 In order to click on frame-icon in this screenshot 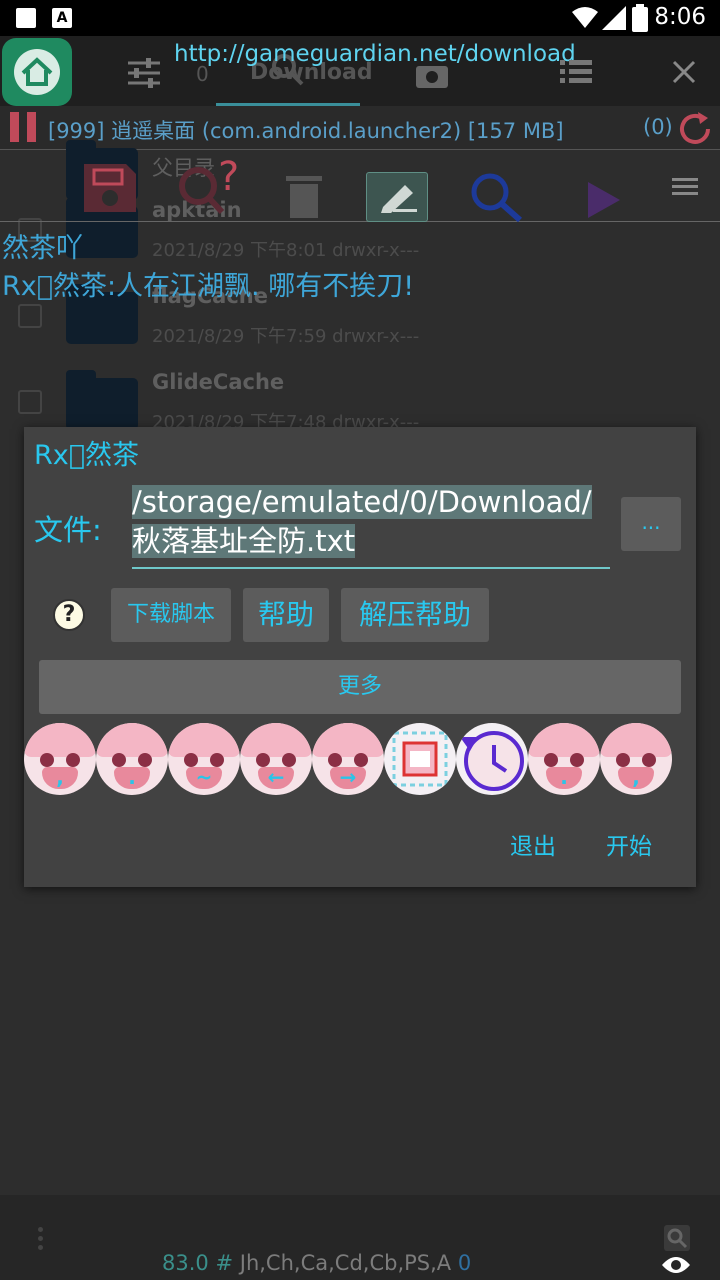, I will do `click(420, 759)`.